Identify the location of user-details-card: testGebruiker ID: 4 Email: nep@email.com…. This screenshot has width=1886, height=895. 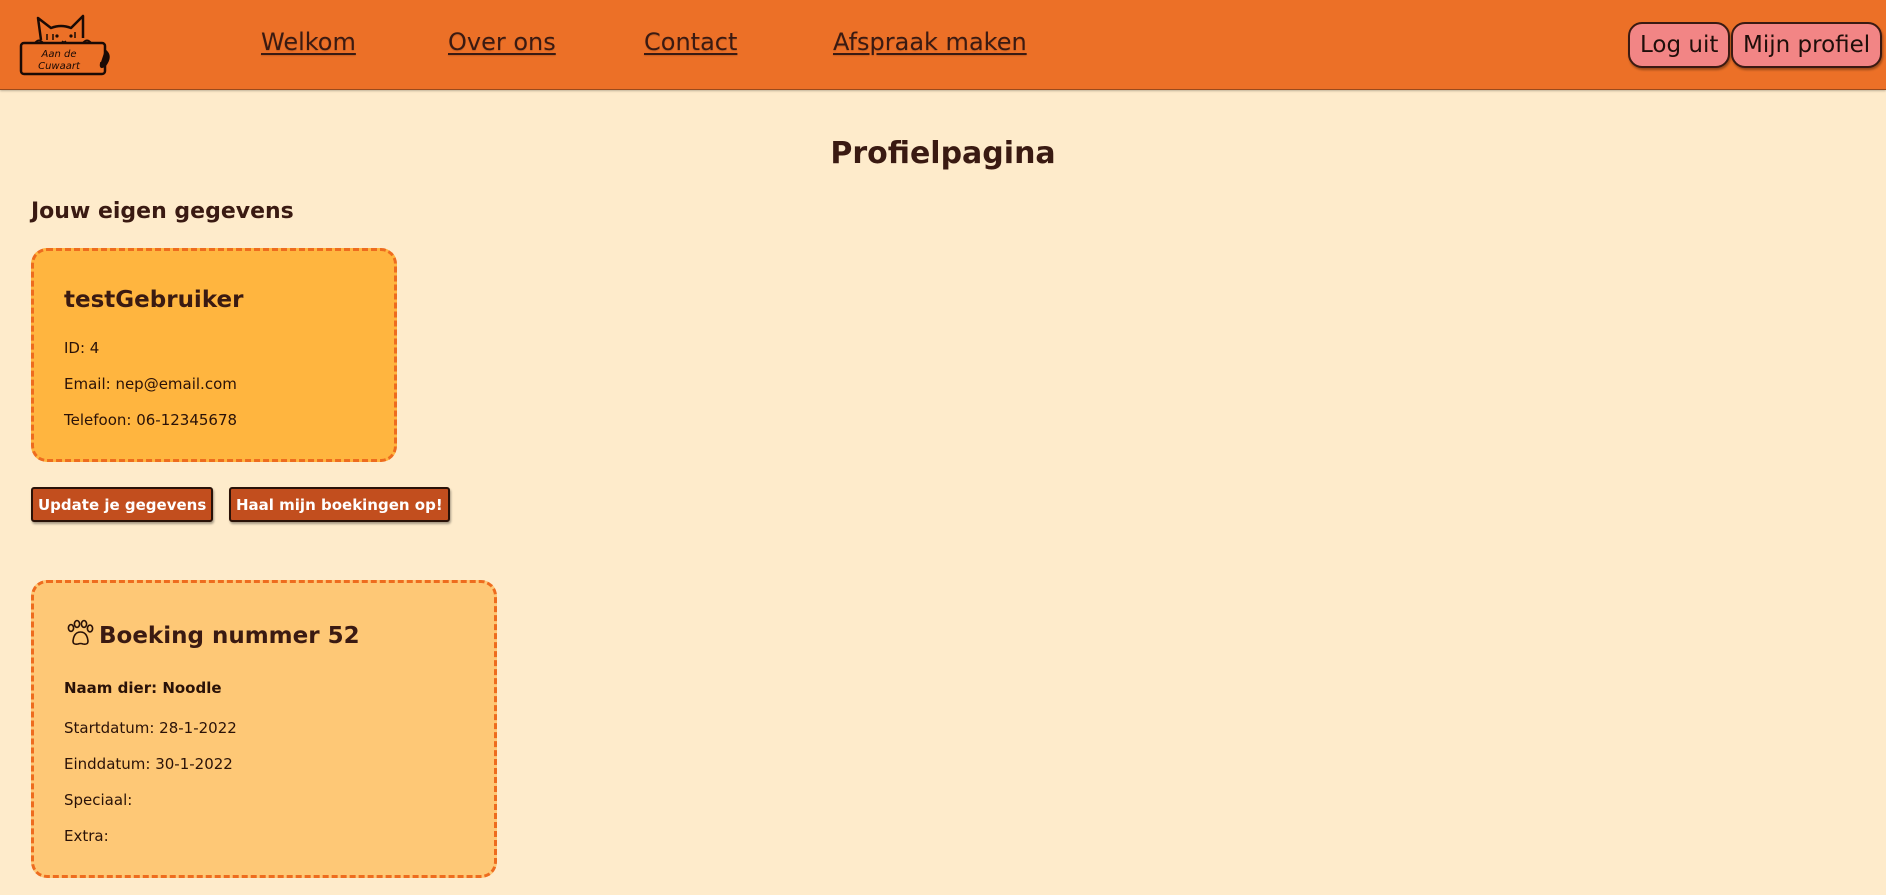
(214, 355).